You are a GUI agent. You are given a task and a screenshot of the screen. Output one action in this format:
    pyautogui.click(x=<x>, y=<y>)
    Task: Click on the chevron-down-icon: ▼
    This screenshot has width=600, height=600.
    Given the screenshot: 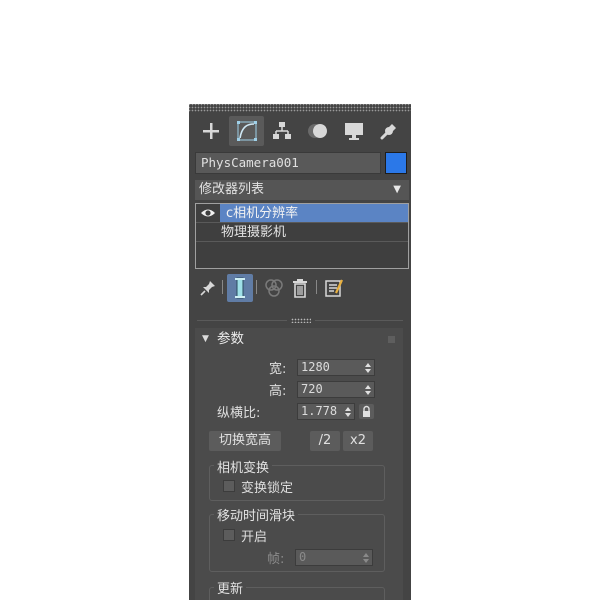 What is the action you would take?
    pyautogui.click(x=397, y=189)
    